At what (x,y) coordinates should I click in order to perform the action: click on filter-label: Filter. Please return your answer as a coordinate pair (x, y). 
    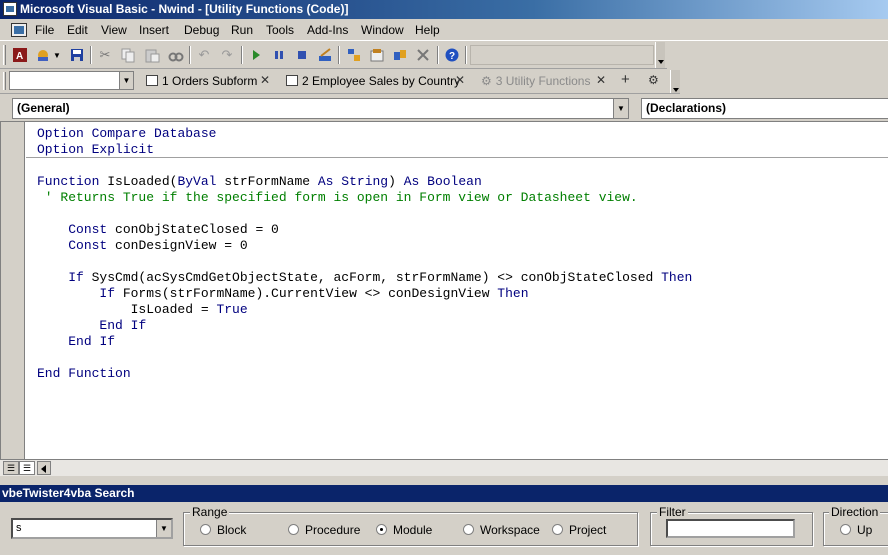
    Looking at the image, I should click on (672, 512).